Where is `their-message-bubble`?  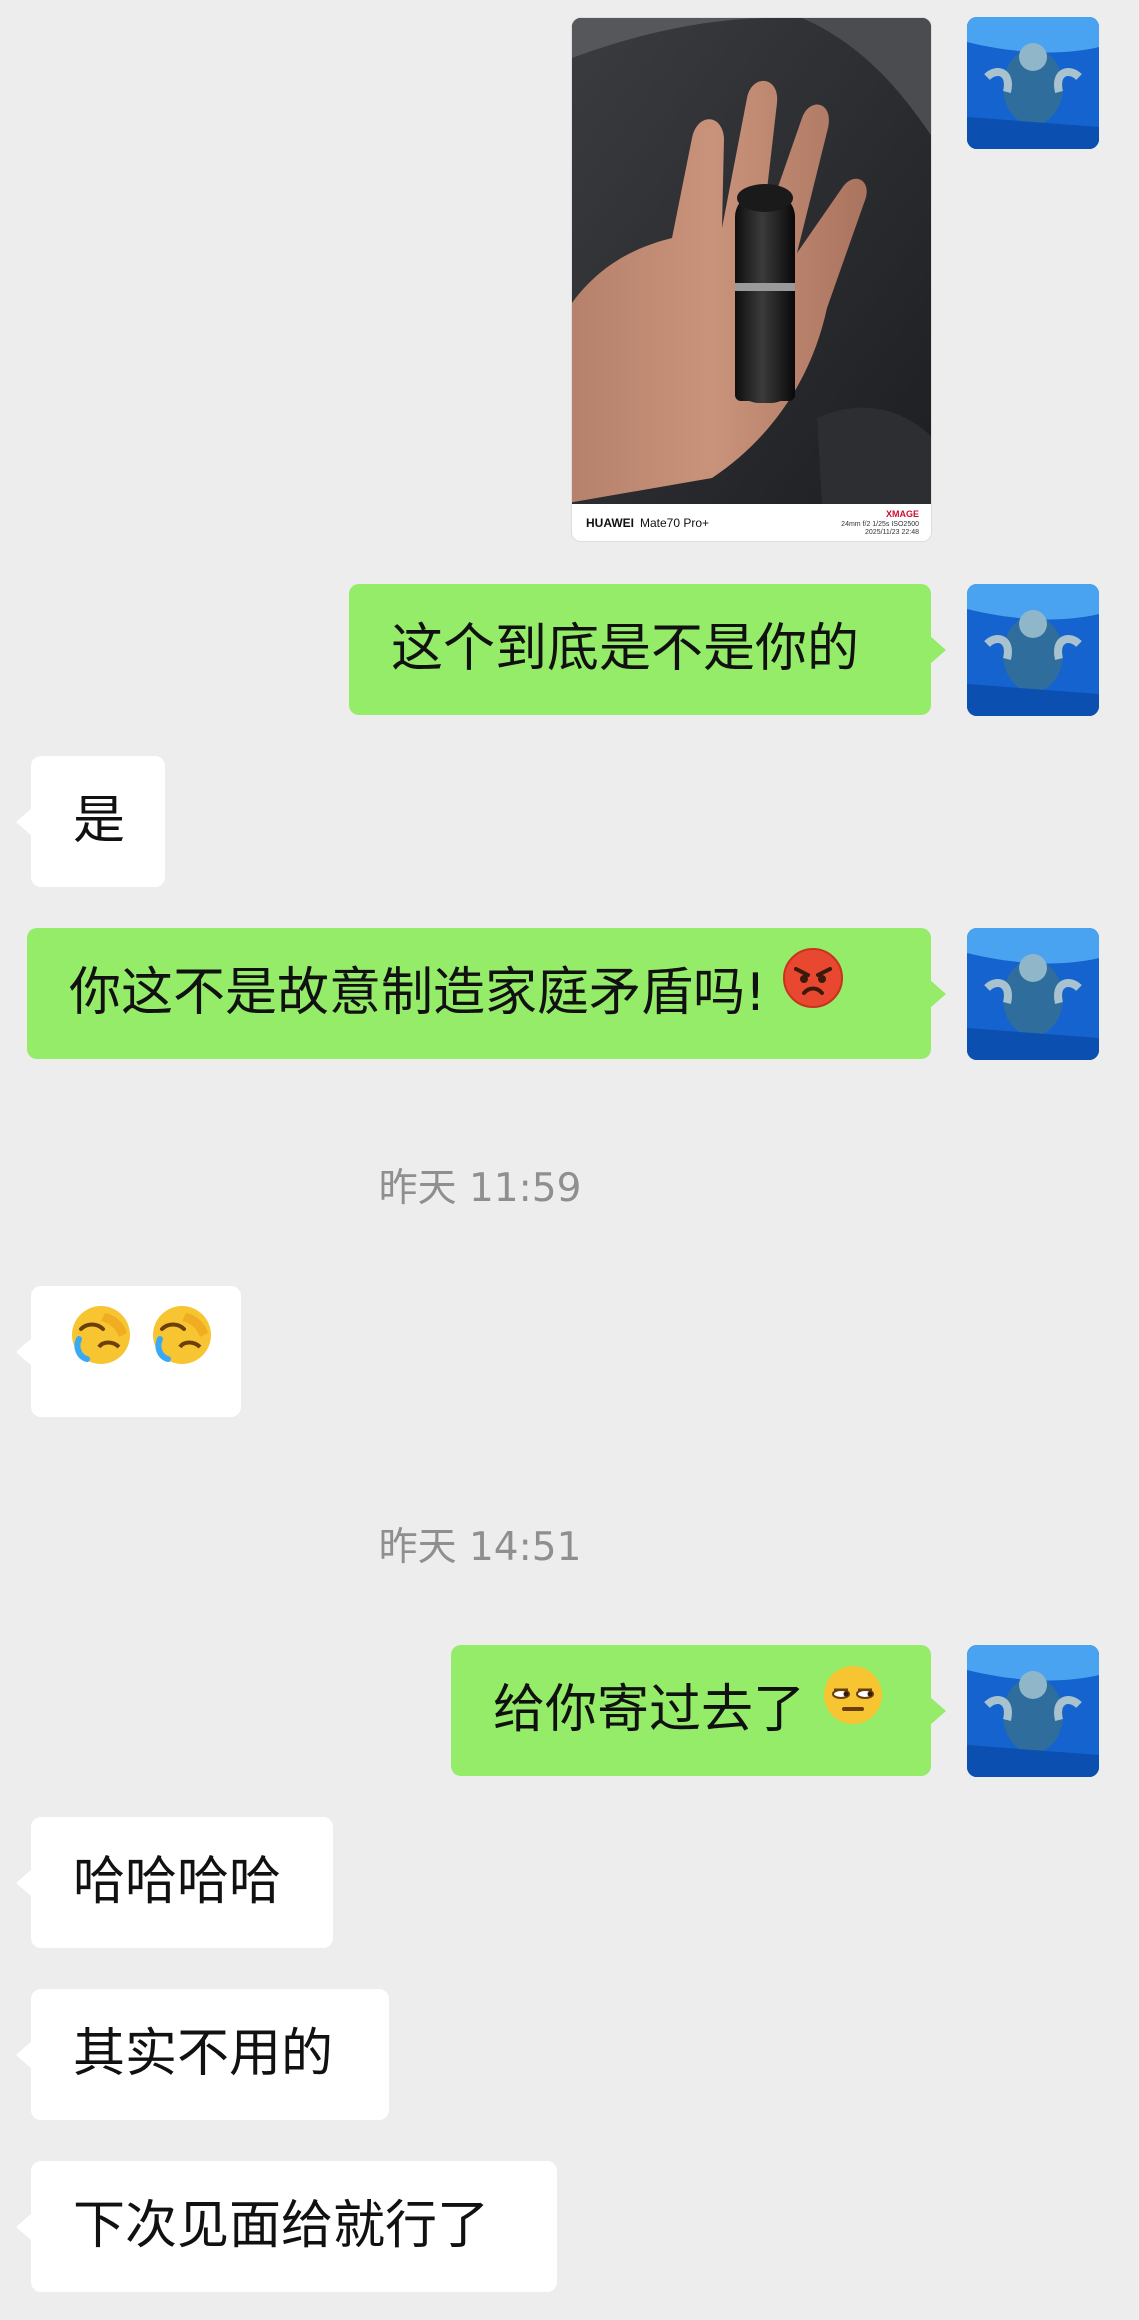
their-message-bubble is located at coordinates (128, 1351).